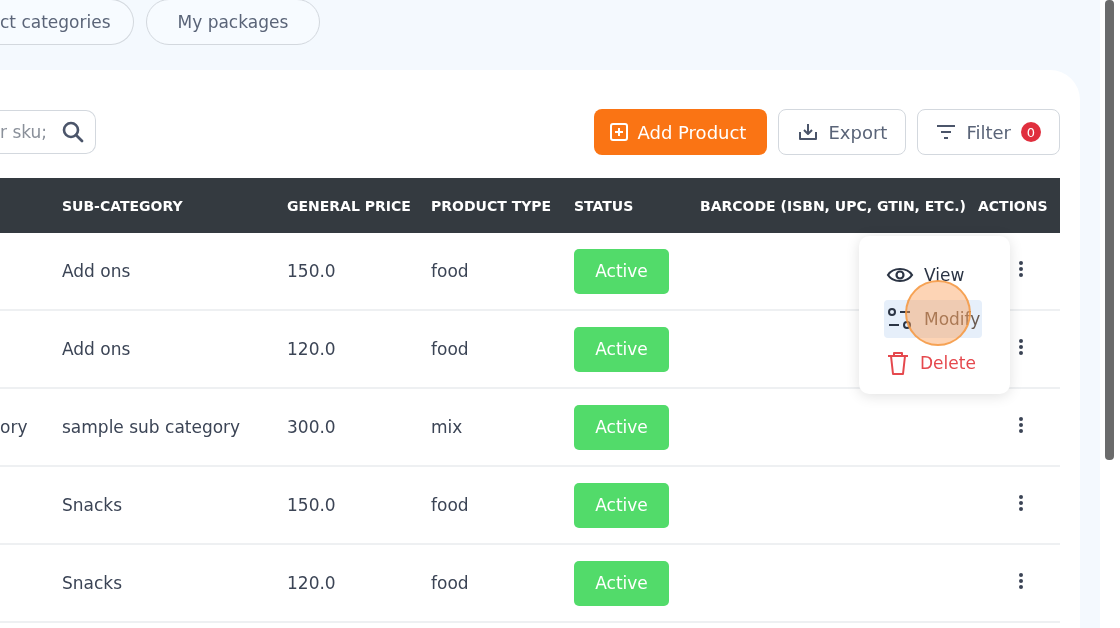  What do you see at coordinates (900, 319) in the screenshot?
I see `sliders-icon` at bounding box center [900, 319].